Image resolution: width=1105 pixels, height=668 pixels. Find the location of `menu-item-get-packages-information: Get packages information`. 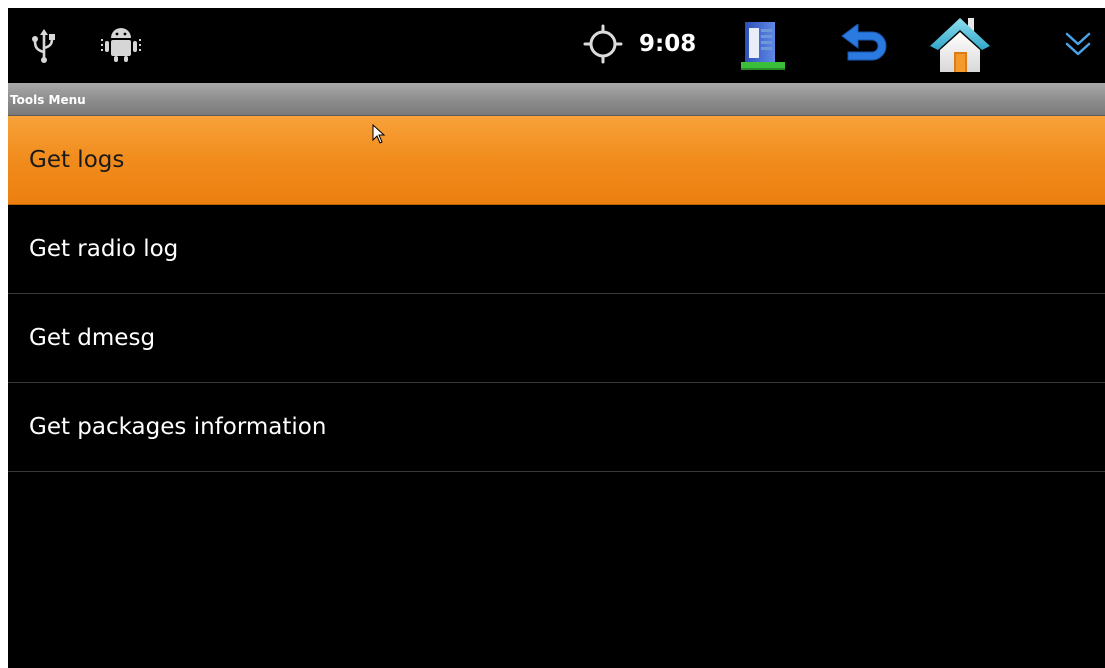

menu-item-get-packages-information: Get packages information is located at coordinates (556, 427).